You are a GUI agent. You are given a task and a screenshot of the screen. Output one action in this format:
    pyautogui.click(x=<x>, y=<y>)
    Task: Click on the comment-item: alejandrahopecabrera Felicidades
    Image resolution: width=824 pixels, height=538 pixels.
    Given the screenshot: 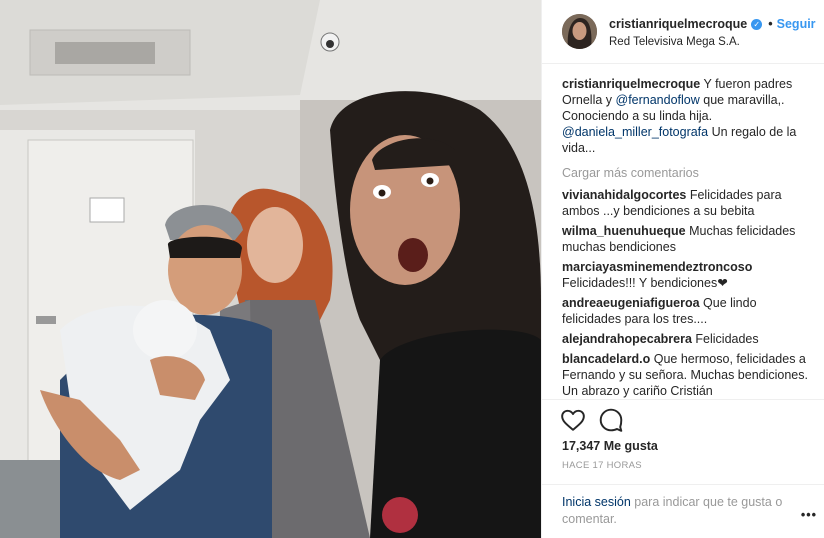 What is the action you would take?
    pyautogui.click(x=687, y=339)
    